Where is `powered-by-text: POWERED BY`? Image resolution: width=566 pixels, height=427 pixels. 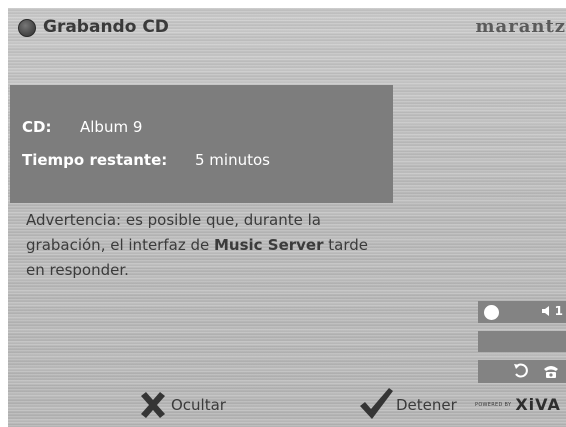
powered-by-text: POWERED BY is located at coordinates (493, 404).